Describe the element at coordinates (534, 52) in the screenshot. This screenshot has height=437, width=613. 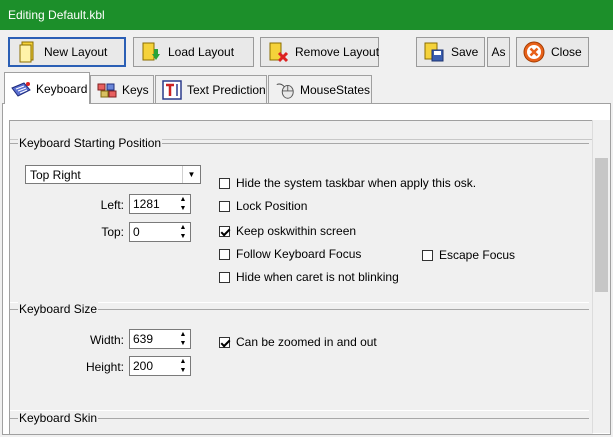
I see `close-icon` at that location.